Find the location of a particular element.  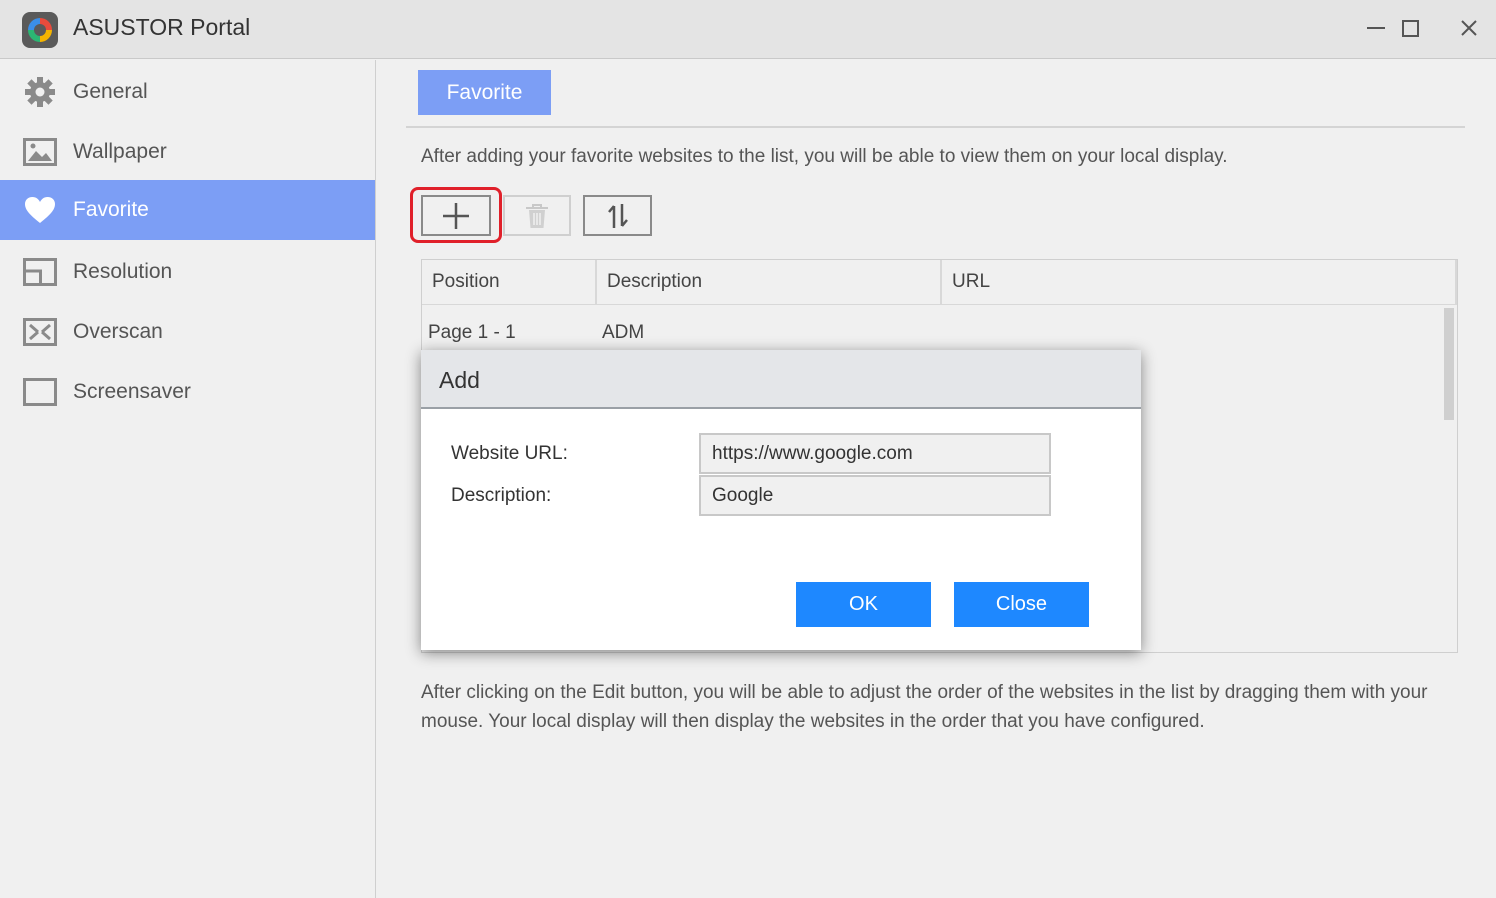

sidebar-item-label: General is located at coordinates (110, 91).